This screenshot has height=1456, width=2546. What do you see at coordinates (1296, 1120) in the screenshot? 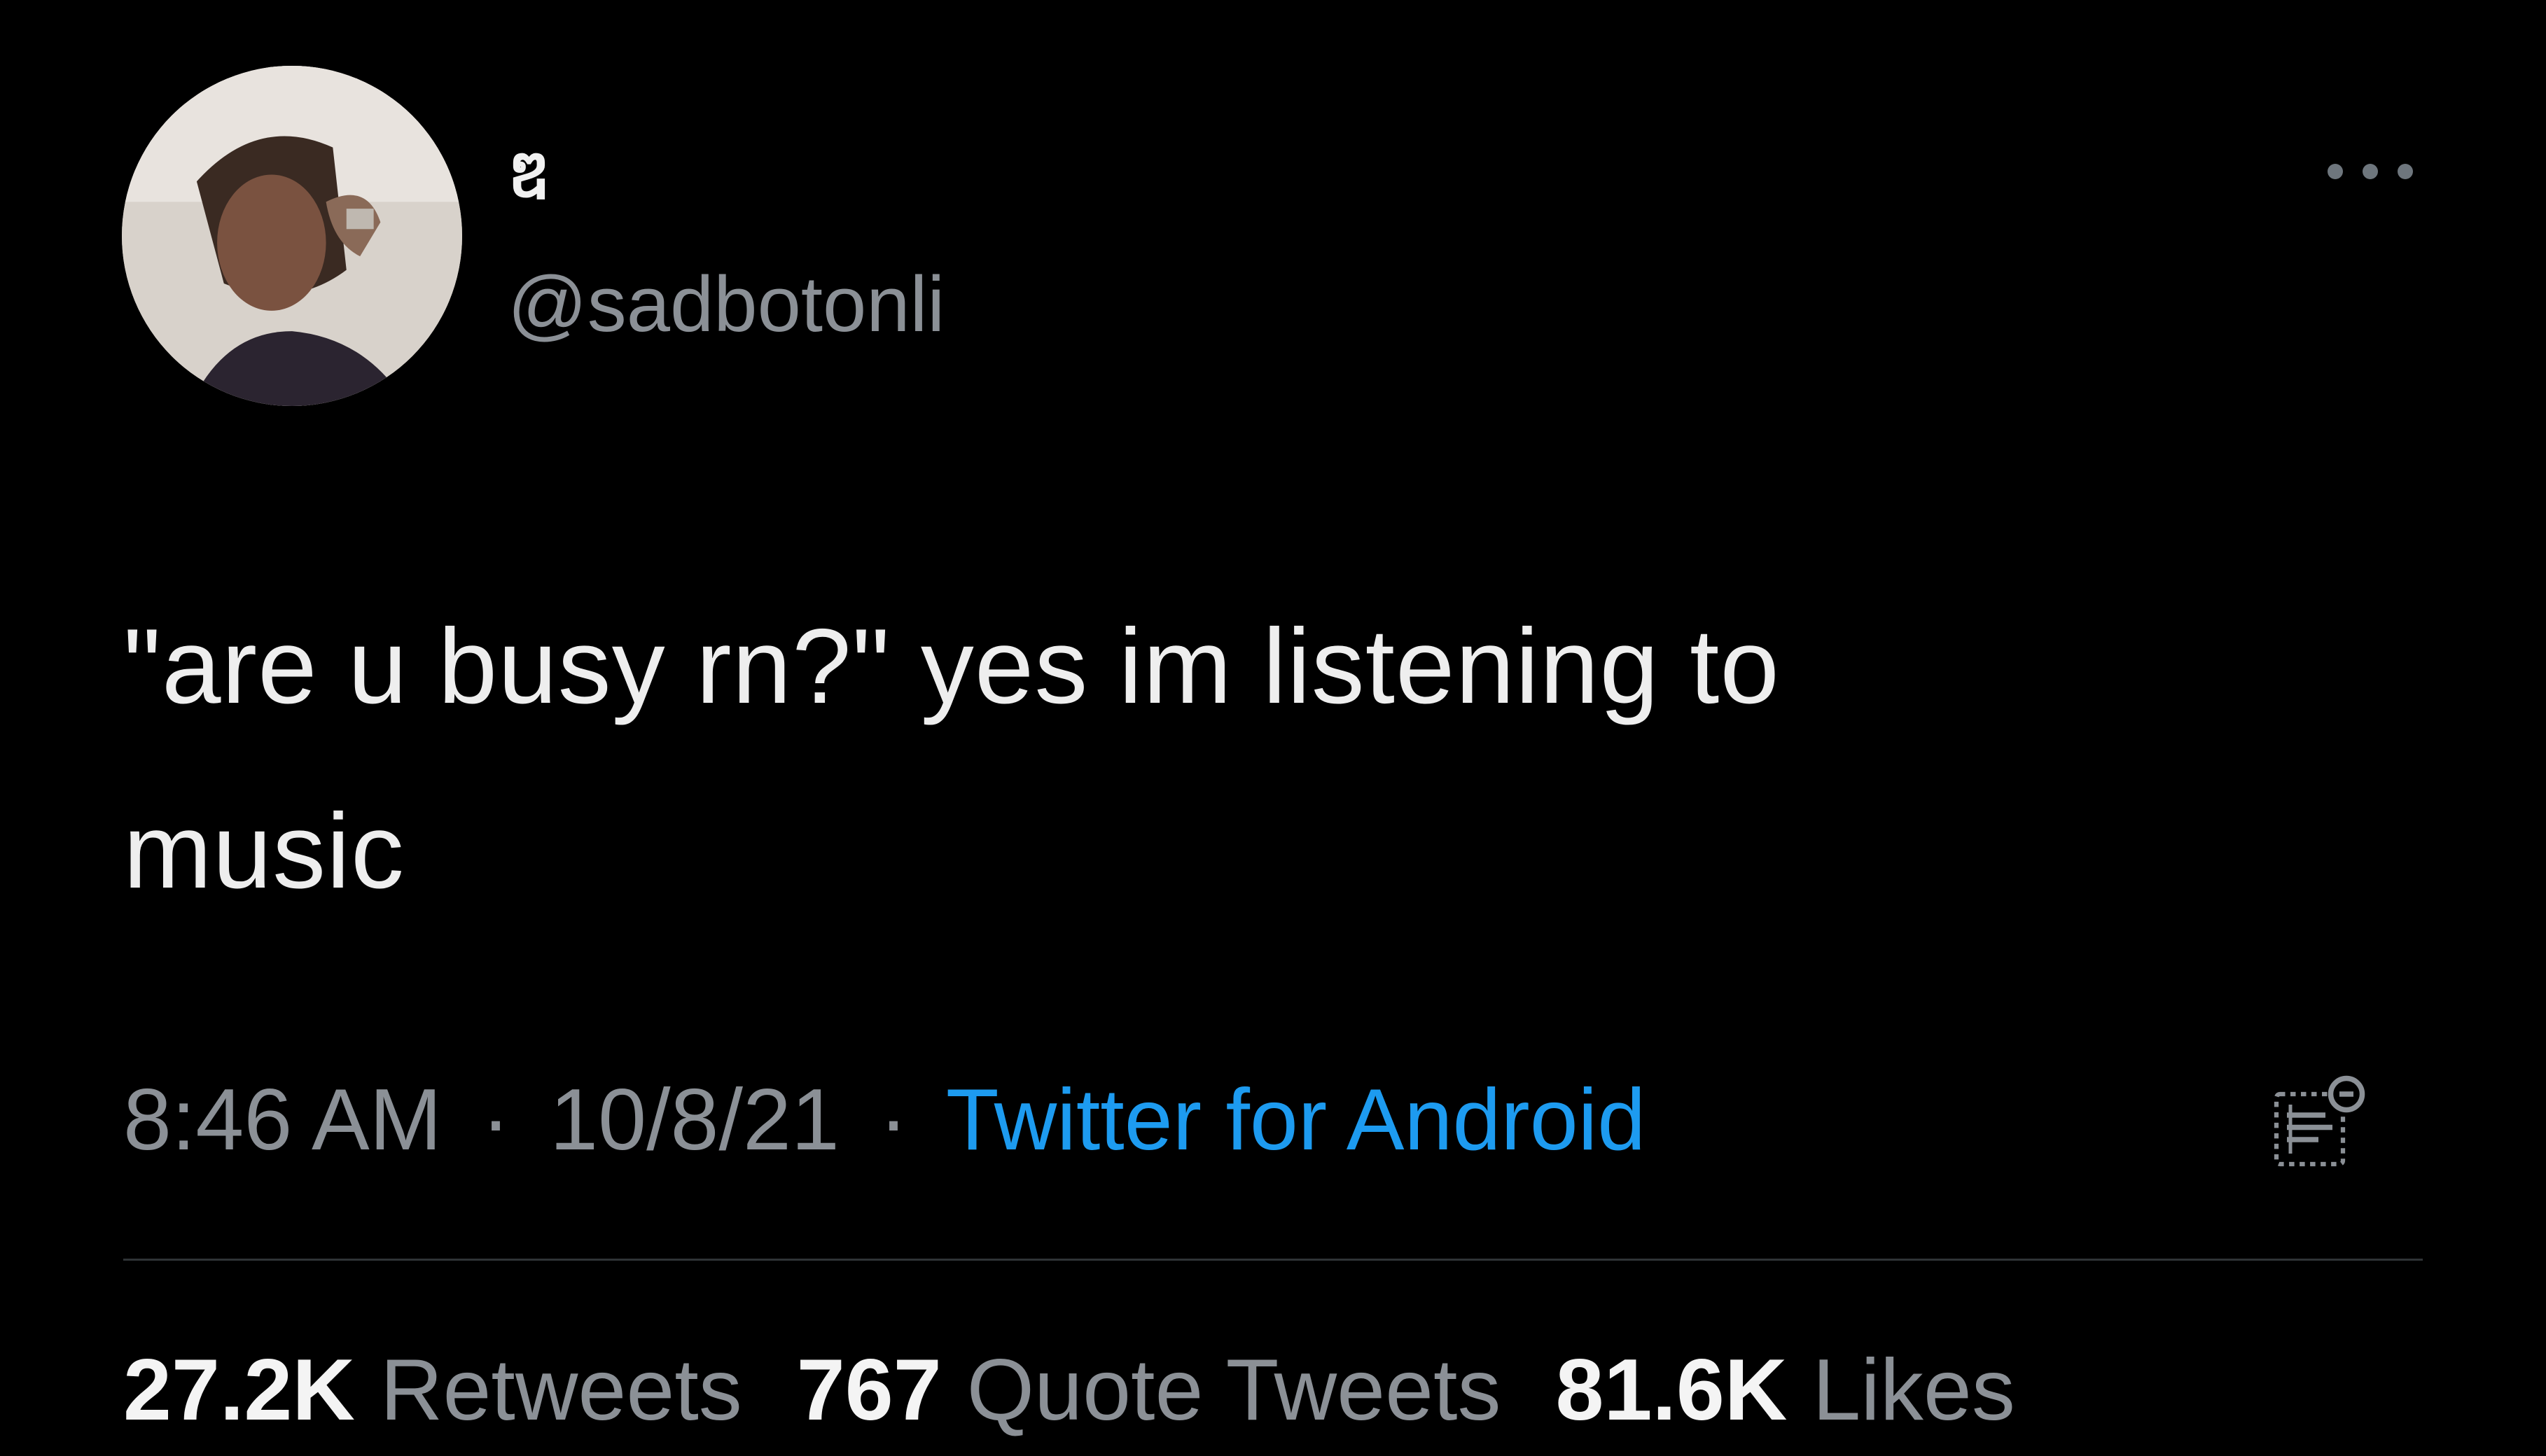
I see `tweet-source-link: Twitter for Android` at bounding box center [1296, 1120].